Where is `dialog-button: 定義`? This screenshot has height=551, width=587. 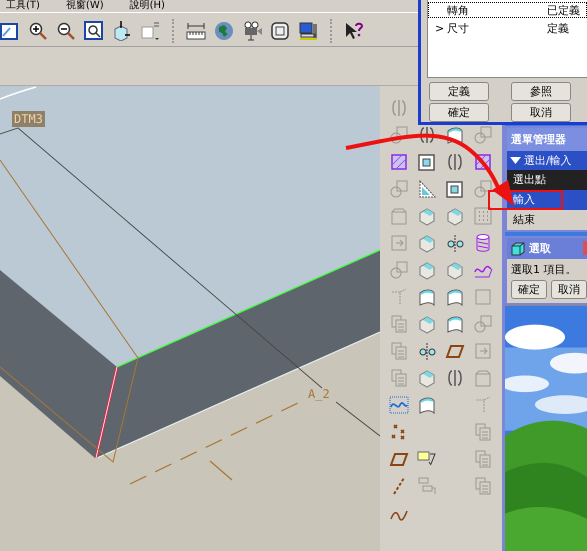 dialog-button: 定義 is located at coordinates (459, 91).